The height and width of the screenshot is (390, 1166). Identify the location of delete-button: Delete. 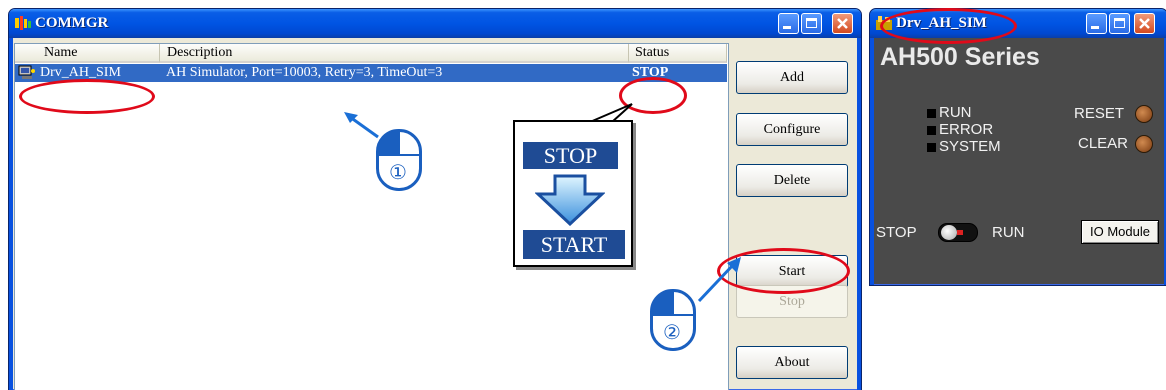
(792, 180).